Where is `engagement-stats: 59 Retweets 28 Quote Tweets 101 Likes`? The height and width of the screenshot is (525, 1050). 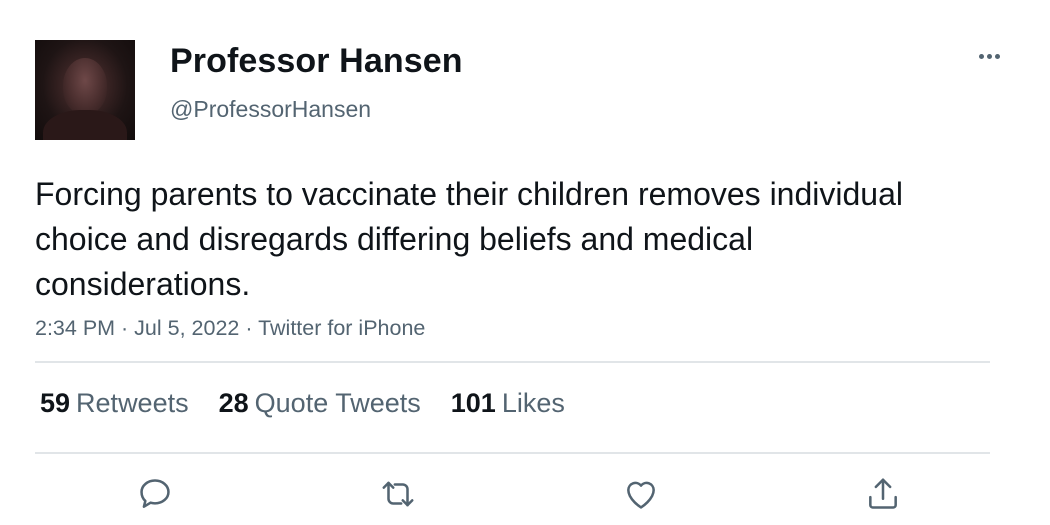
engagement-stats: 59 Retweets 28 Quote Tweets 101 Likes is located at coordinates (317, 403).